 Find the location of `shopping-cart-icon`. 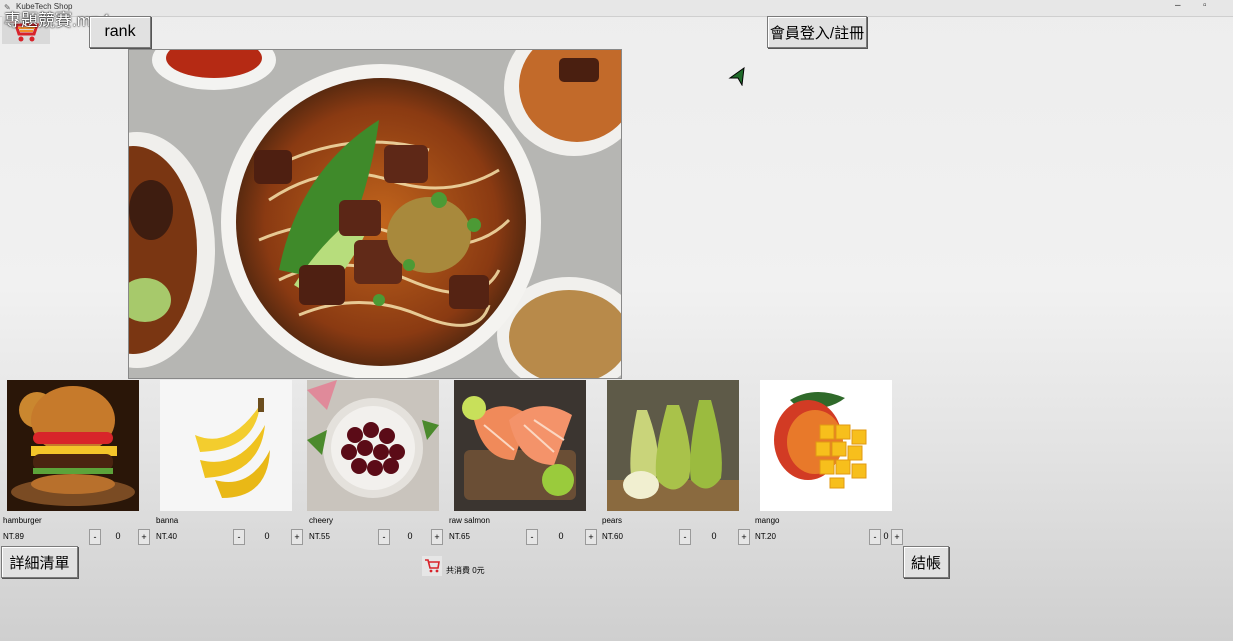

shopping-cart-icon is located at coordinates (432, 566).